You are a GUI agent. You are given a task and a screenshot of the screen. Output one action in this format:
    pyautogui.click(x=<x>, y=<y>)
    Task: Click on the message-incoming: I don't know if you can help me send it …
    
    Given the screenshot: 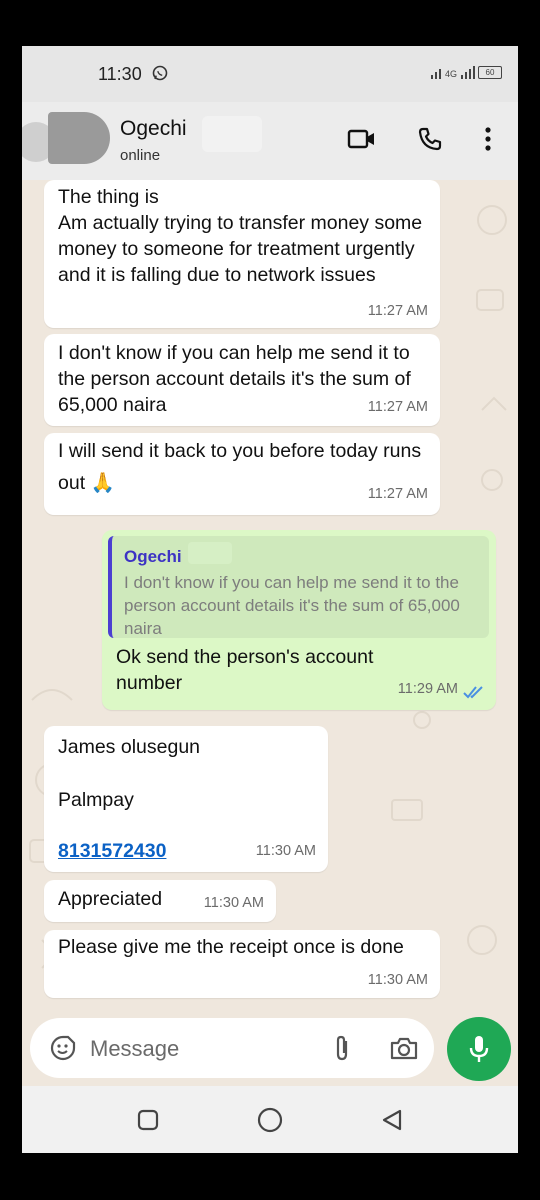 What is the action you would take?
    pyautogui.click(x=242, y=380)
    